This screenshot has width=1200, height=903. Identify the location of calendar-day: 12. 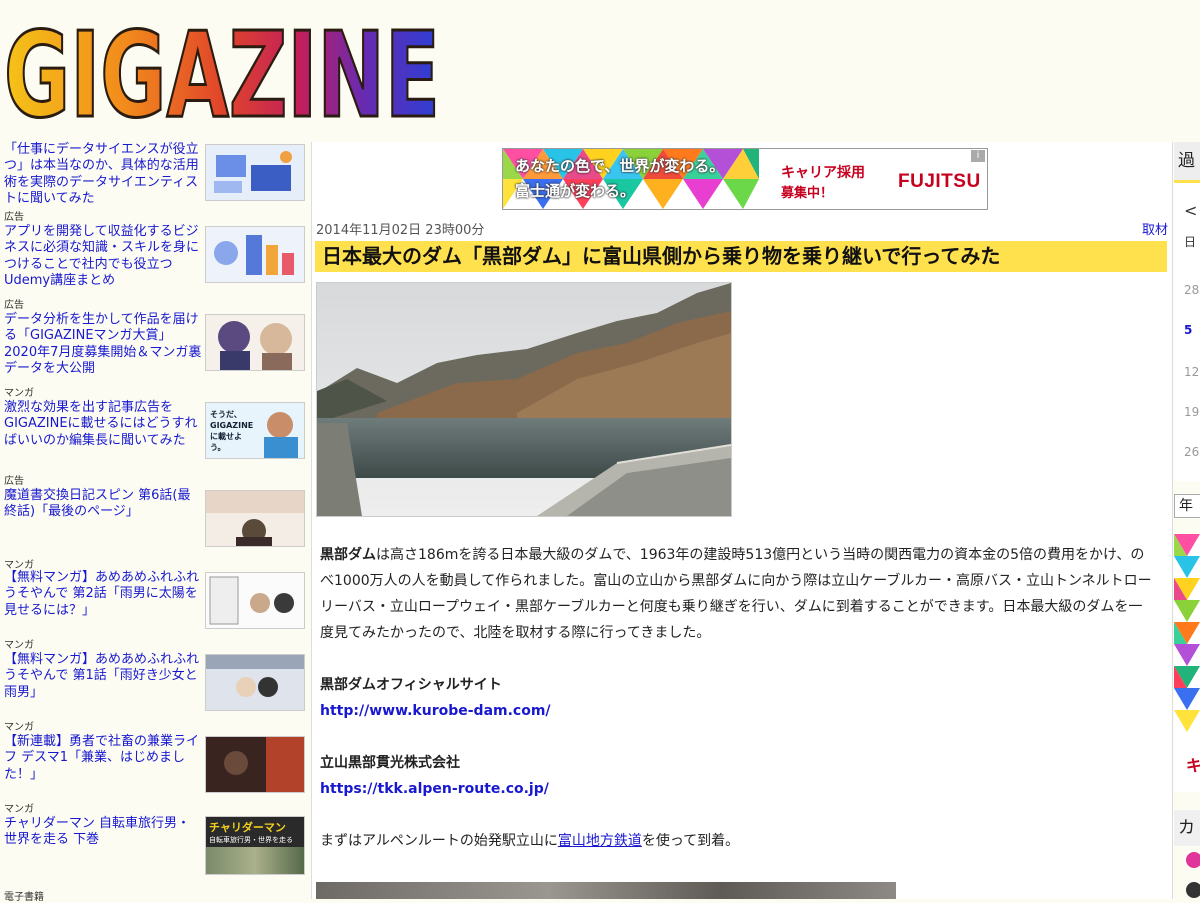
(1191, 372).